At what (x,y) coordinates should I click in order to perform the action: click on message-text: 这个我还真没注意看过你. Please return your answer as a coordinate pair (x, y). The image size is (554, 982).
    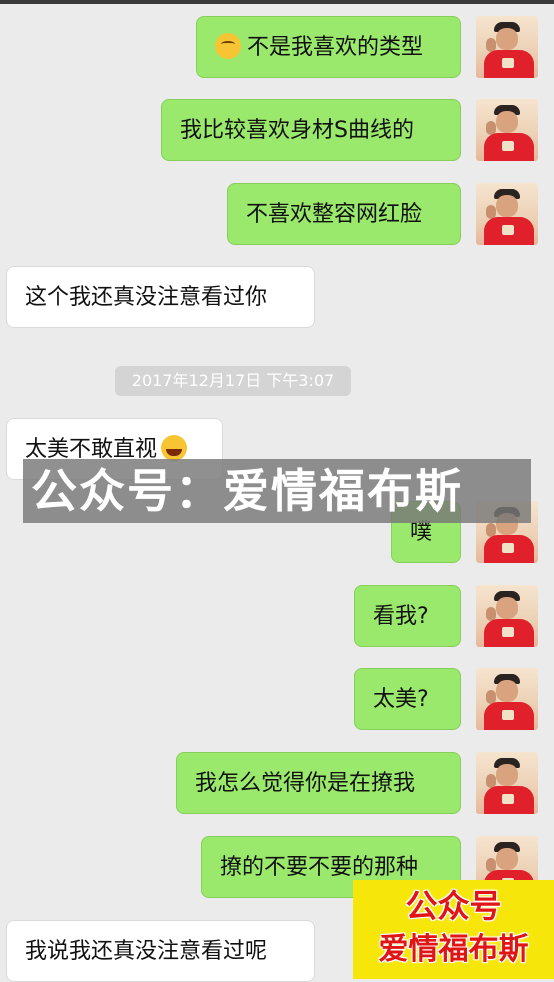
    Looking at the image, I should click on (146, 297).